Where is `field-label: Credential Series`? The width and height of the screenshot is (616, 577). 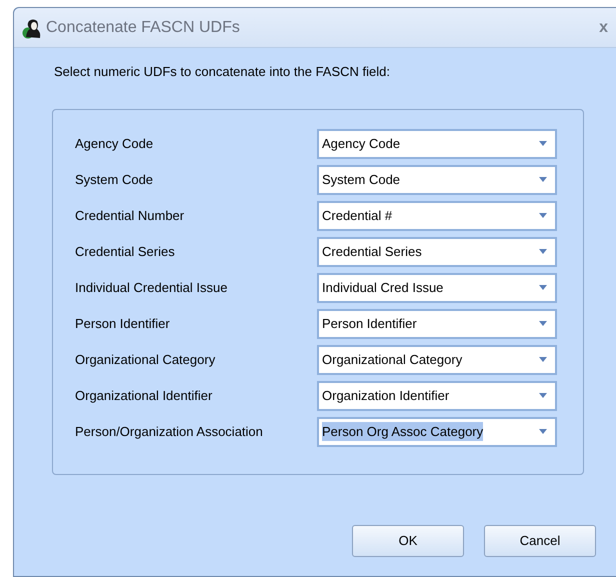
field-label: Credential Series is located at coordinates (125, 251).